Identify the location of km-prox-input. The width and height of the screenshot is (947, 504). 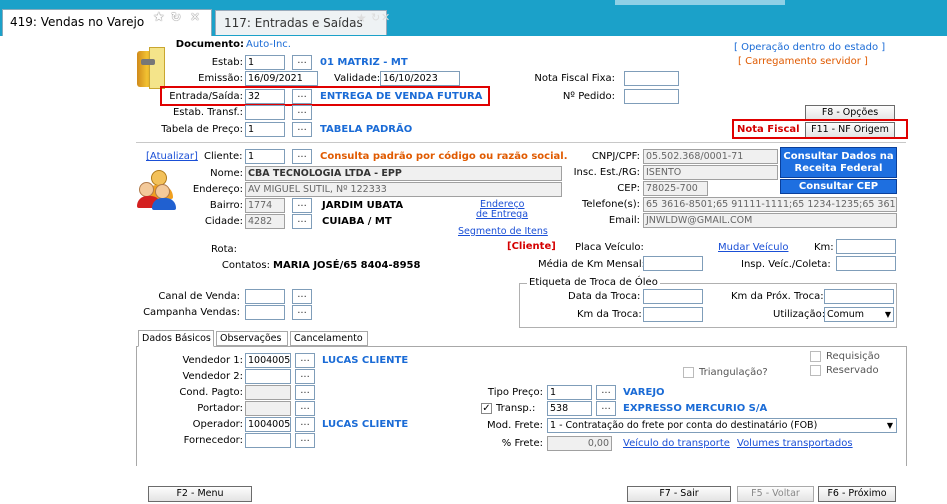
(859, 296).